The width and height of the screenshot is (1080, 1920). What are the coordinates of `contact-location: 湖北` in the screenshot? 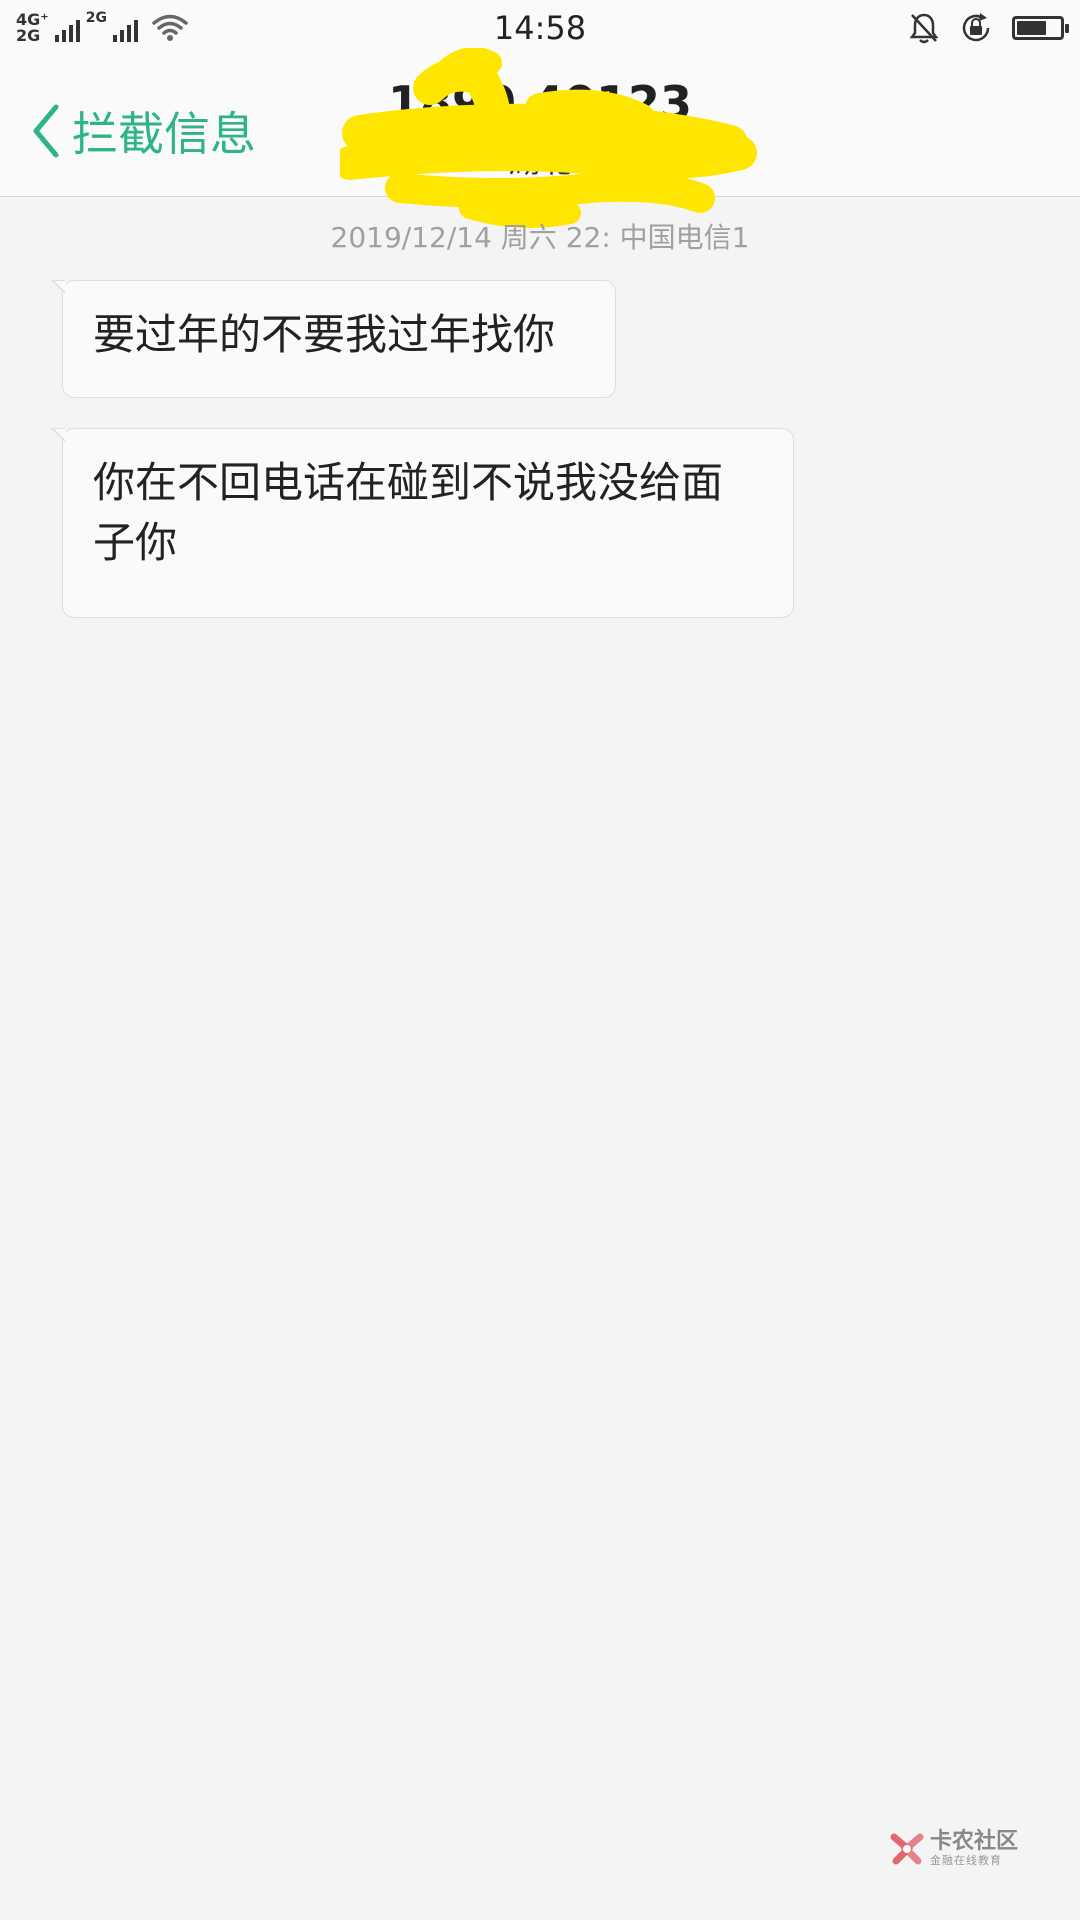 It's located at (539, 161).